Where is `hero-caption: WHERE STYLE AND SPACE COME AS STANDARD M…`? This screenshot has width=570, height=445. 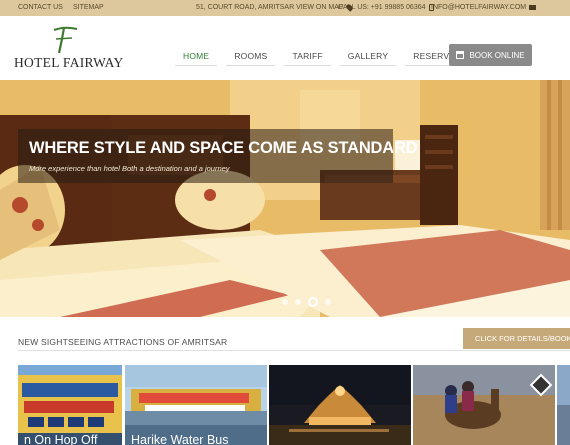
hero-caption: WHERE STYLE AND SPACE COME AS STANDARD M… is located at coordinates (218, 156).